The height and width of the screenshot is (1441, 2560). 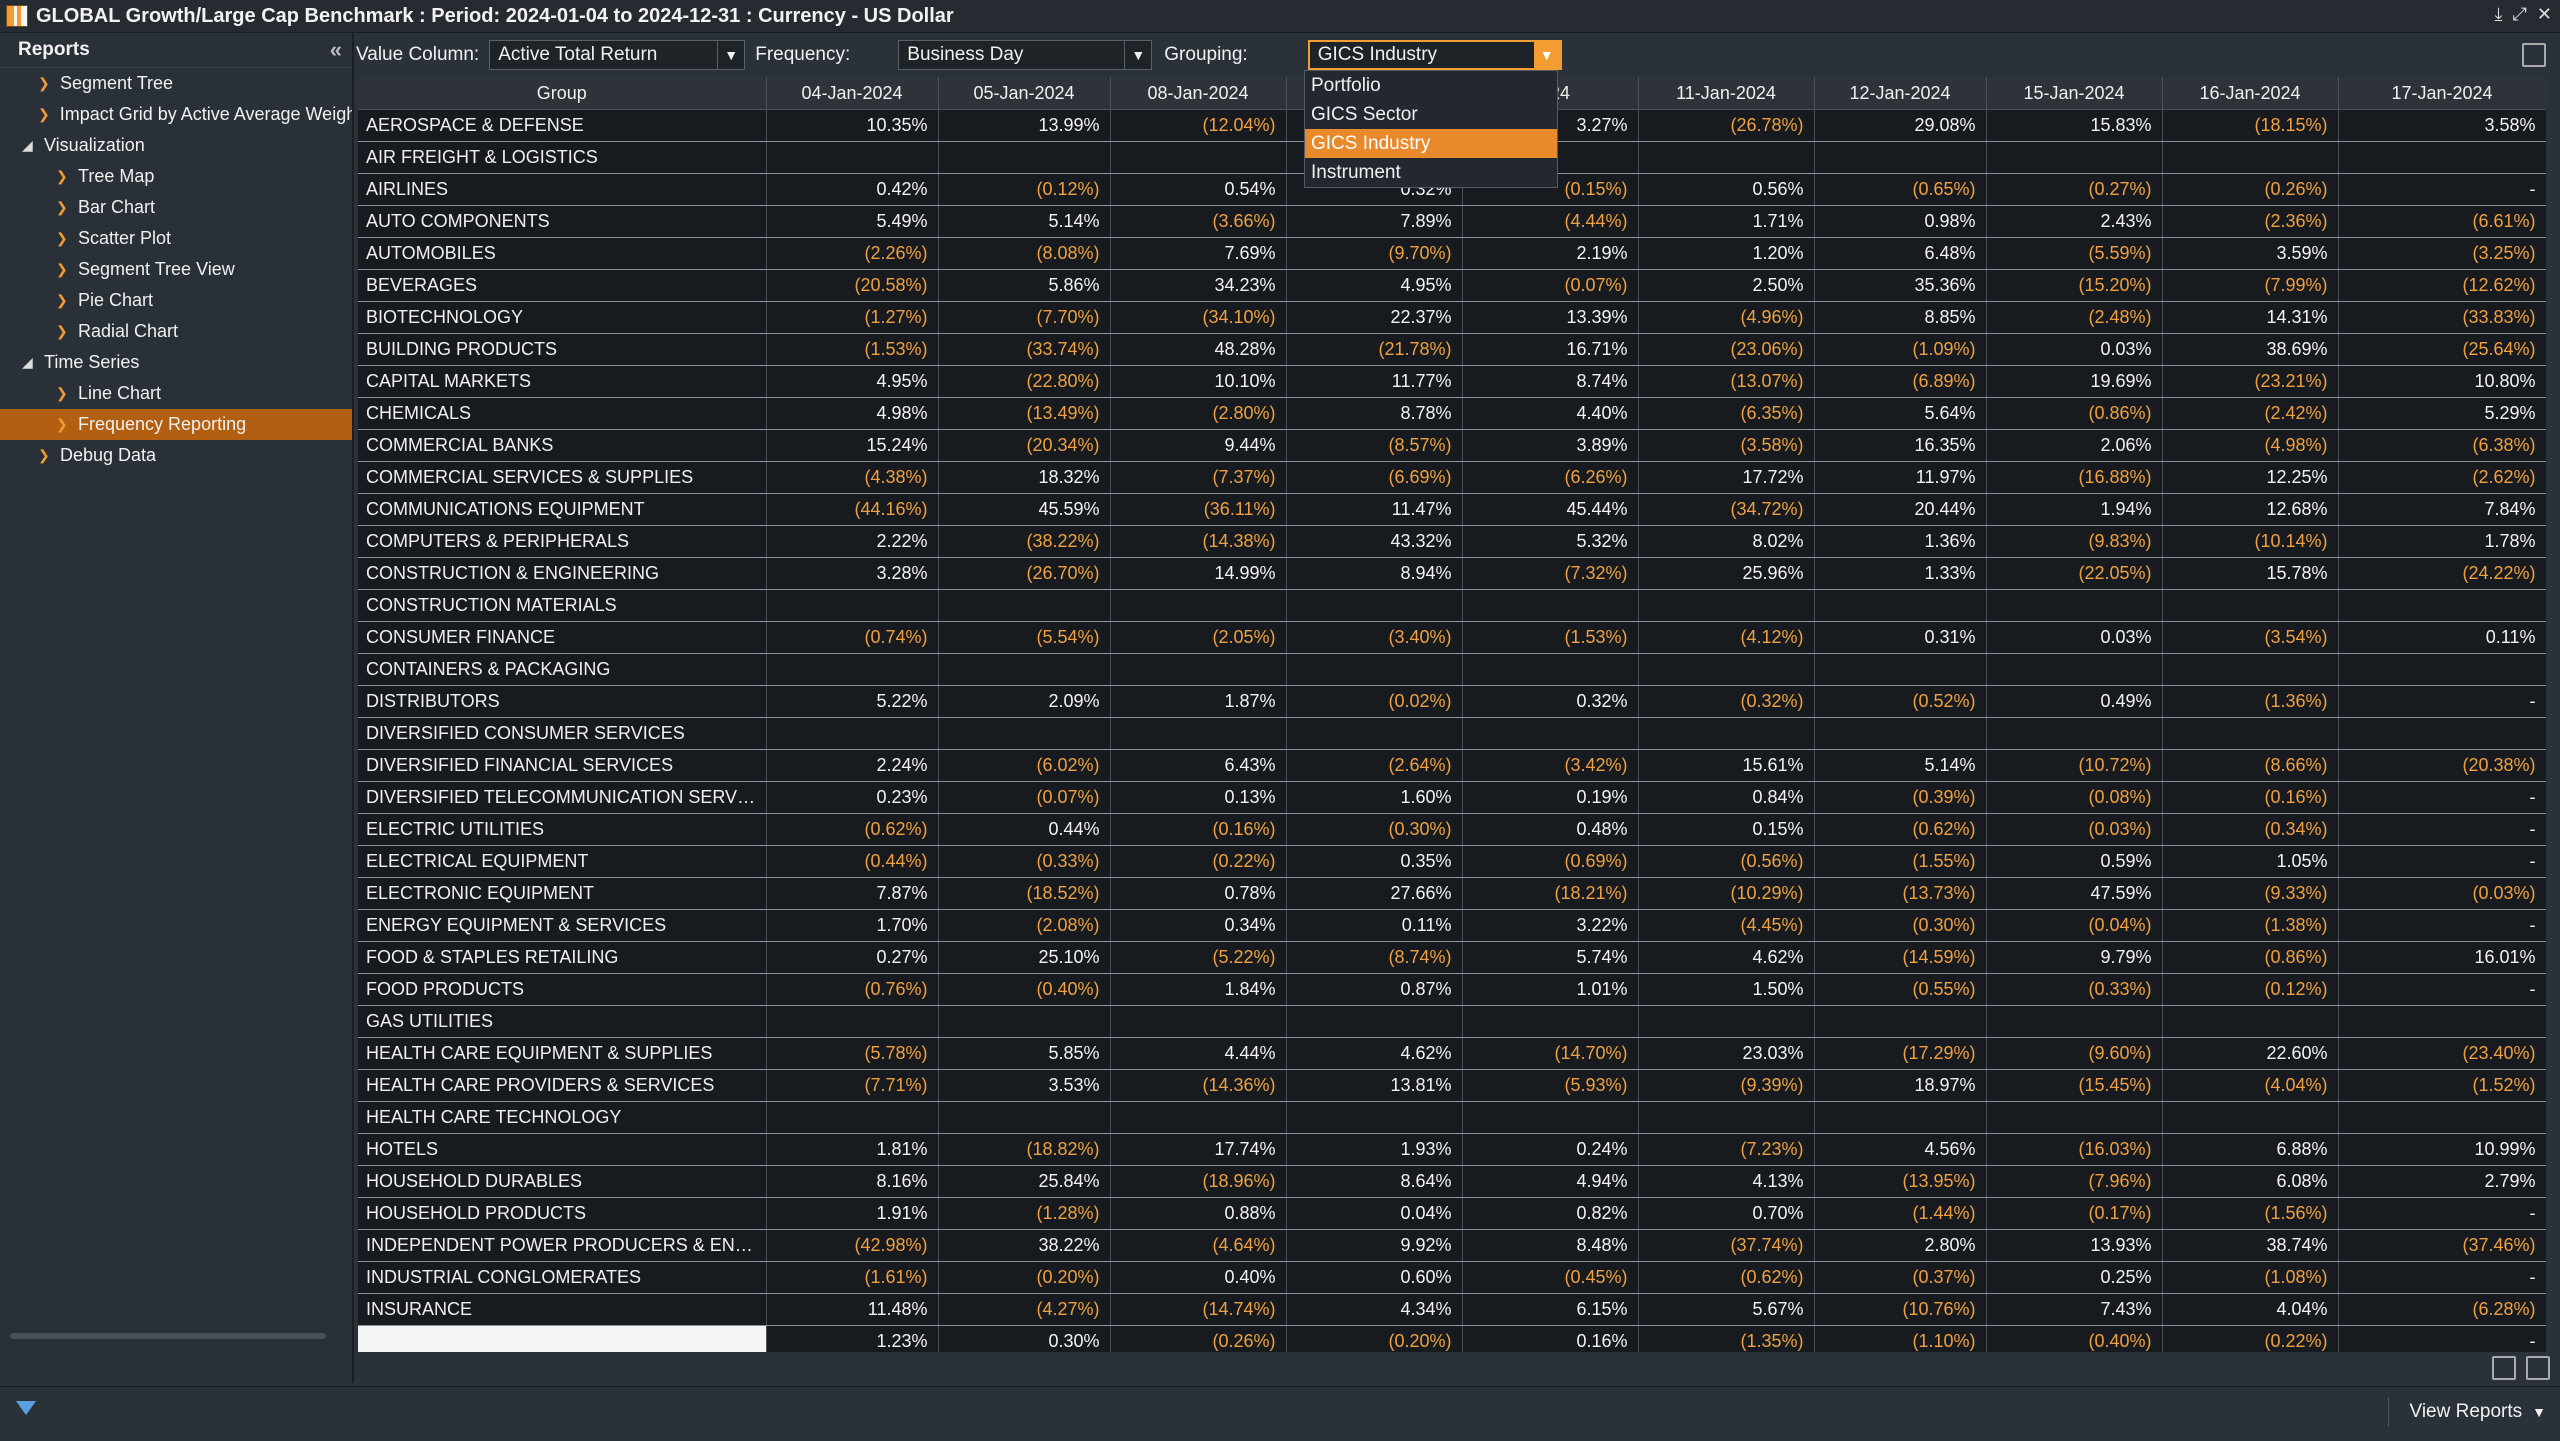 What do you see at coordinates (1434, 55) in the screenshot?
I see `grouping-select: GICS Industry ▼` at bounding box center [1434, 55].